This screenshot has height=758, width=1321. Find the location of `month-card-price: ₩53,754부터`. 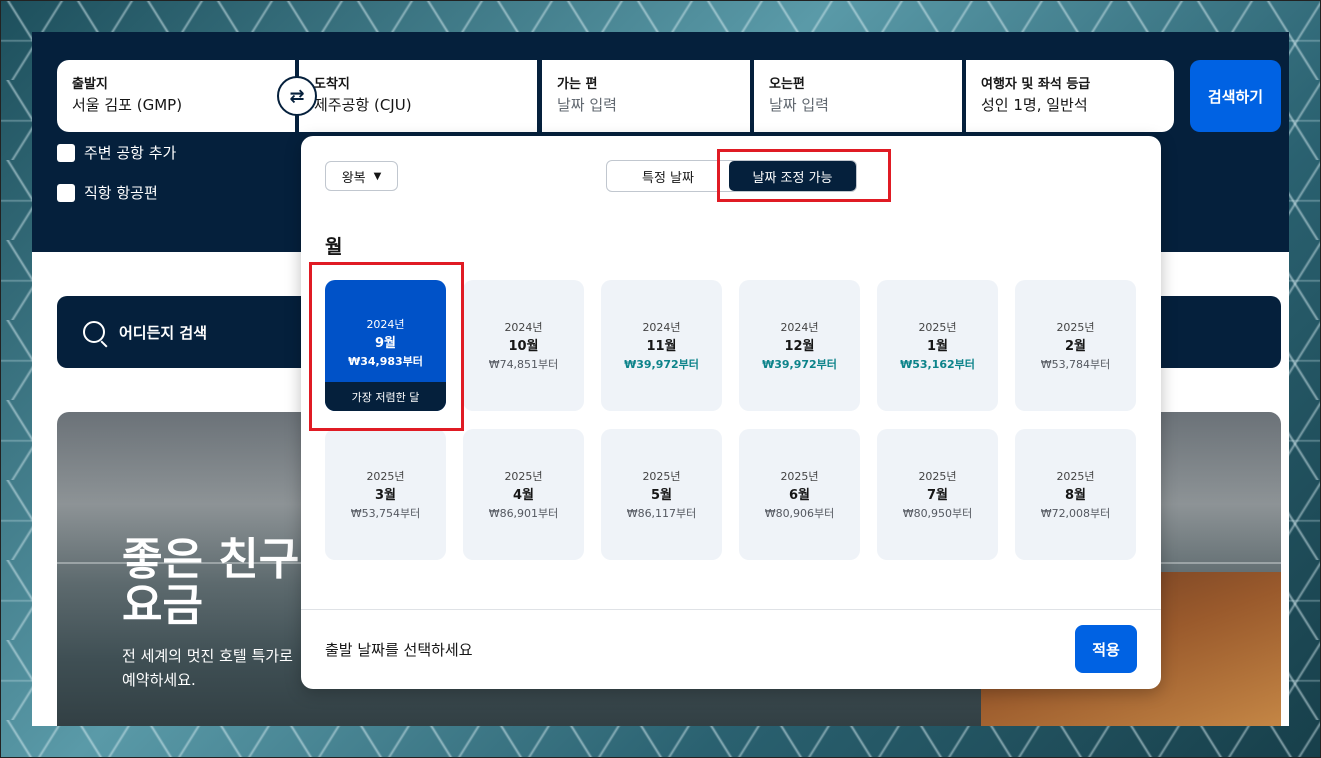

month-card-price: ₩53,754부터 is located at coordinates (385, 513).